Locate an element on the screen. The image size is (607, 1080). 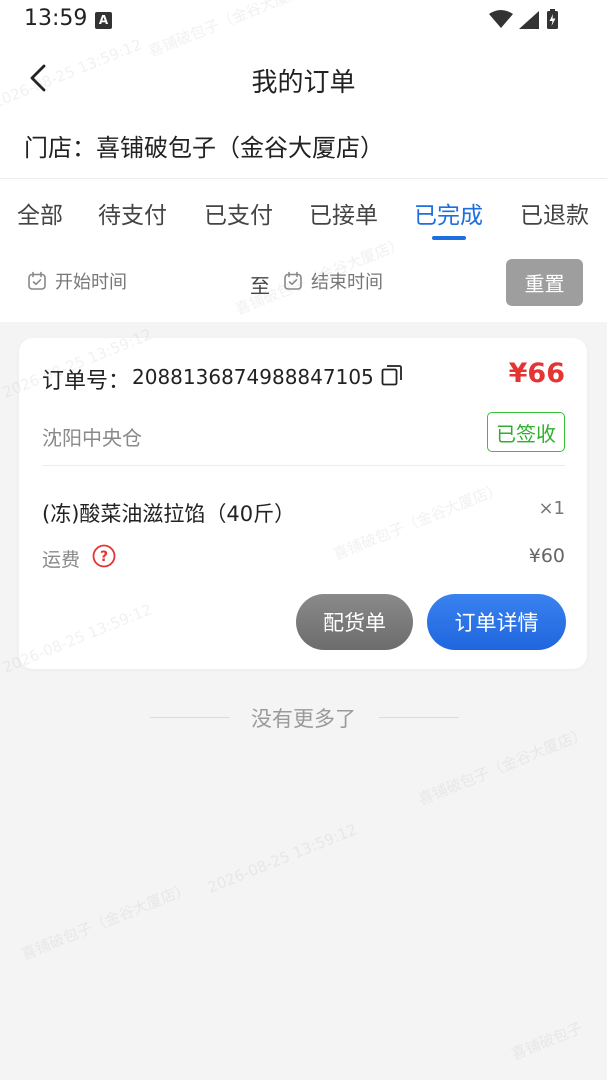
dispatch-list-button: 配货单 is located at coordinates (354, 622).